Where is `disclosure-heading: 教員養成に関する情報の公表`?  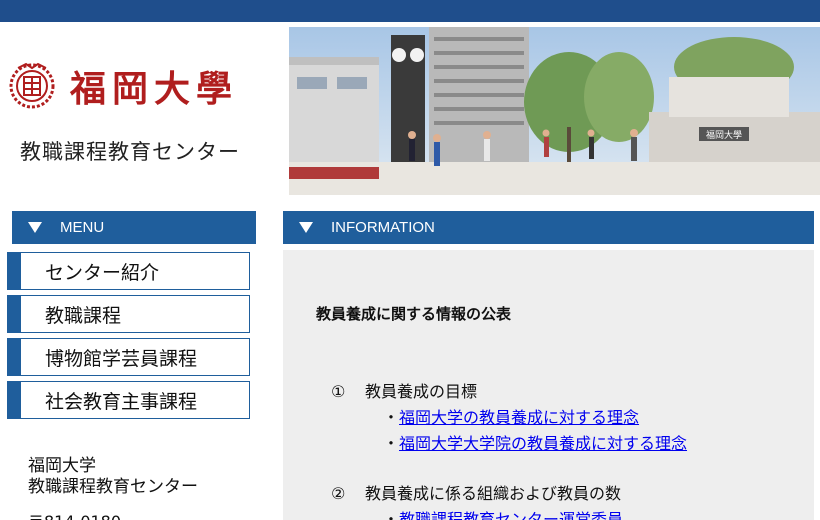
disclosure-heading: 教員養成に関する情報の公表 is located at coordinates (414, 314).